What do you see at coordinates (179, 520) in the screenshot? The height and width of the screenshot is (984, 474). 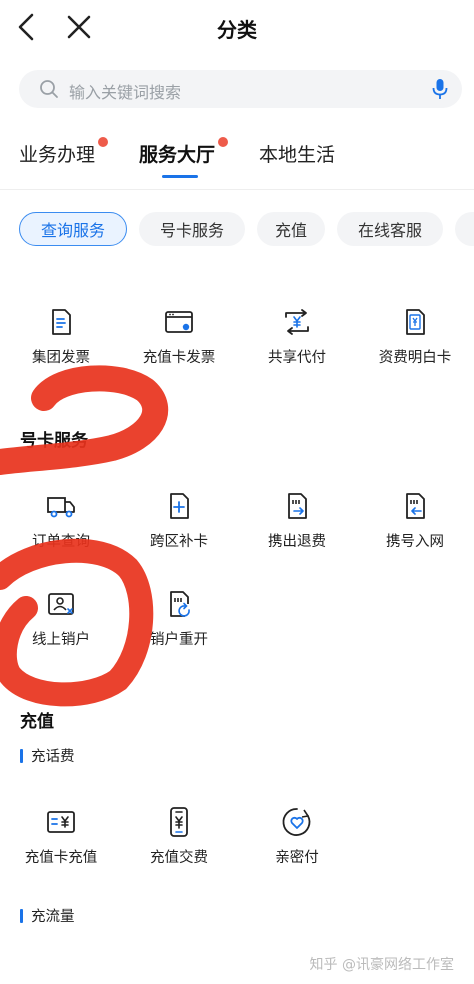 I see `grid-item-cross-region-reissue: 跨区补卡` at bounding box center [179, 520].